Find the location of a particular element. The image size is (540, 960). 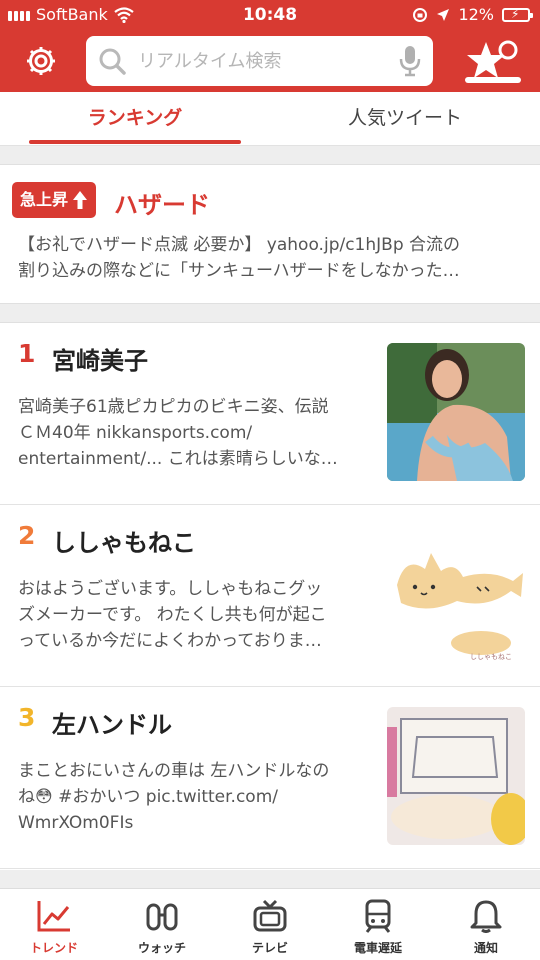

rank-number: 2 is located at coordinates (27, 535).